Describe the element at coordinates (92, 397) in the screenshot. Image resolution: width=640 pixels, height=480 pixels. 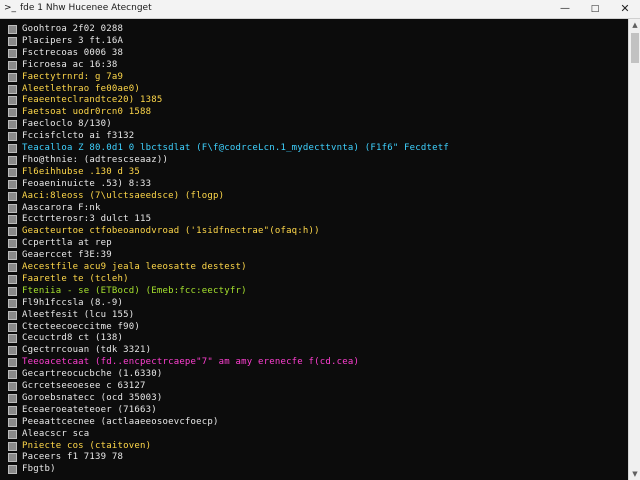
I see `terminal-line-text: Goroebsnatecc (ocd 35003)` at that location.